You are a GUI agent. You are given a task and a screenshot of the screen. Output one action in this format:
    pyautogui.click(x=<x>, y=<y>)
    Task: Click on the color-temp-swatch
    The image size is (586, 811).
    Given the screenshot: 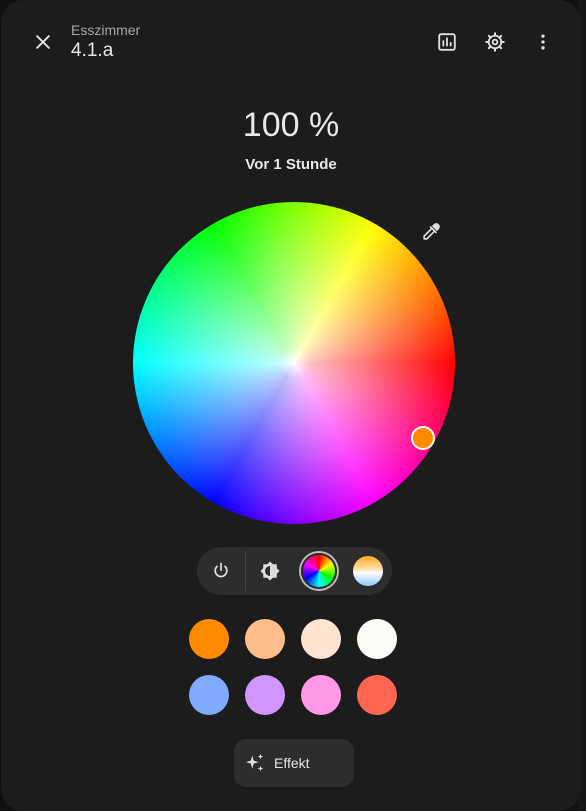 What is the action you would take?
    pyautogui.click(x=368, y=571)
    